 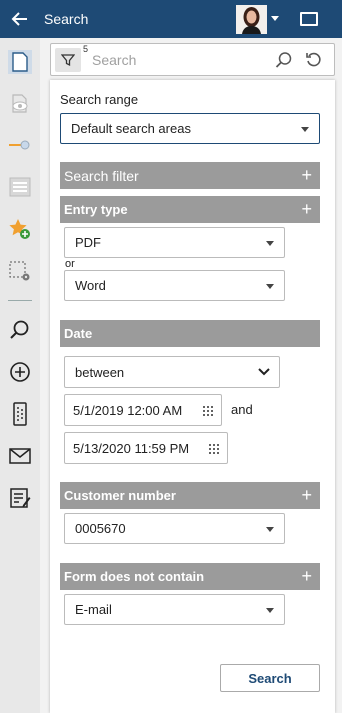 What do you see at coordinates (174, 285) in the screenshot?
I see `entry-type-select-2: Word` at bounding box center [174, 285].